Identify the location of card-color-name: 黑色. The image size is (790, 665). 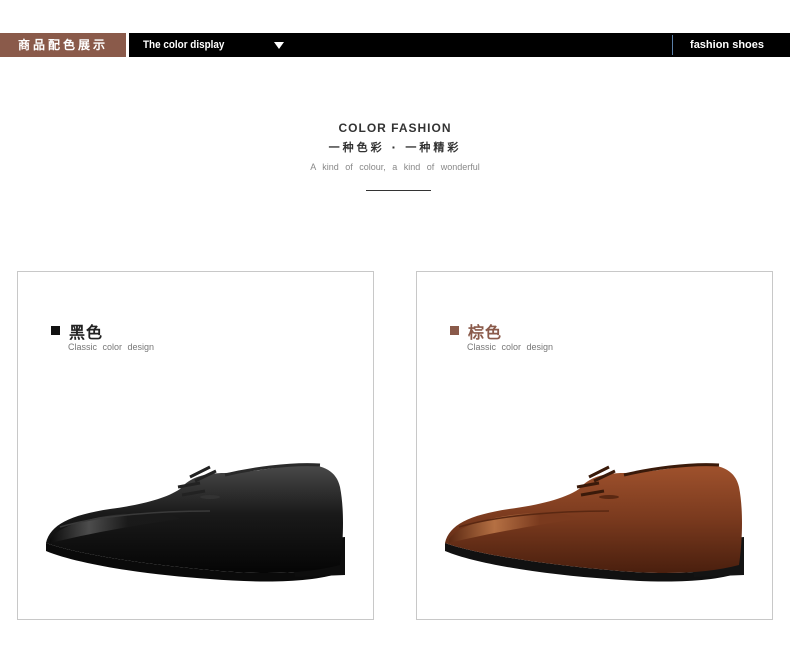
(86, 332).